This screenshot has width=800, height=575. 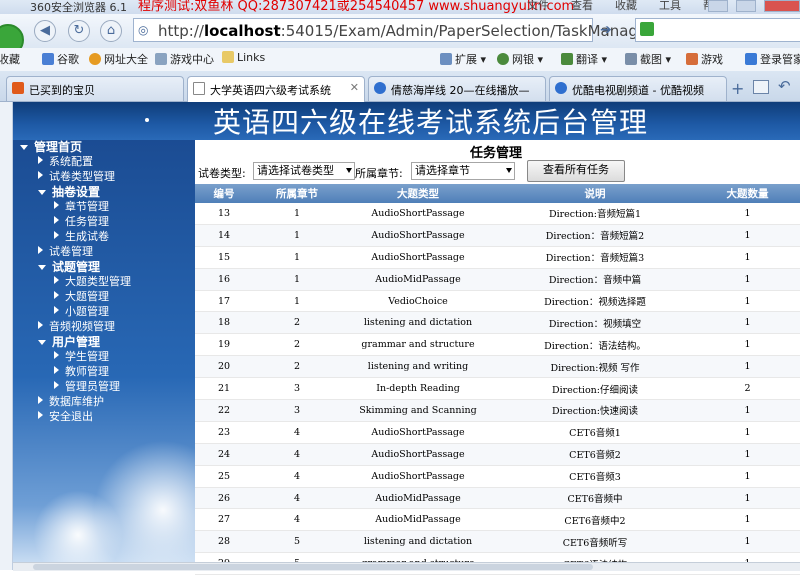 I want to click on sidebar-item-label: 系统配置, so click(x=71, y=161).